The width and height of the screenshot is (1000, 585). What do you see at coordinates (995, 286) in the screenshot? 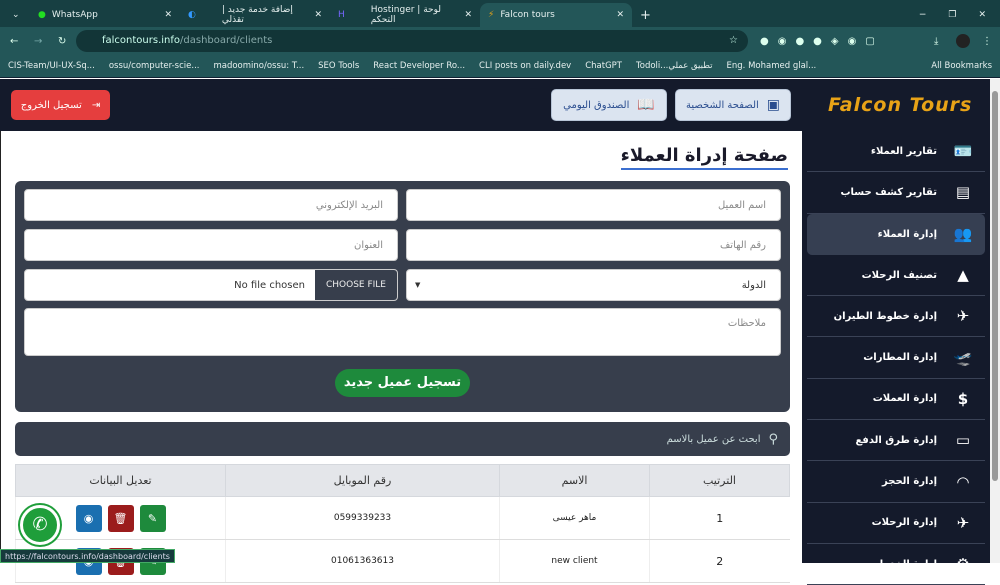
I see `scrollbar-thumb` at bounding box center [995, 286].